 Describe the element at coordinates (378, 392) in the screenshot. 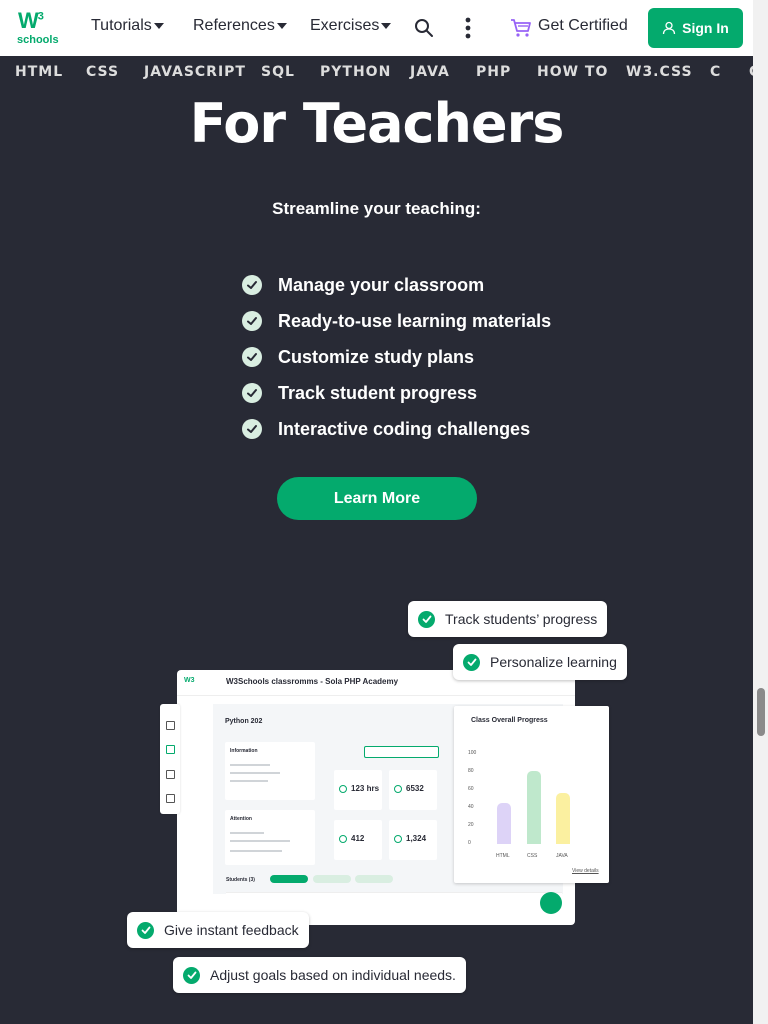

I see `feature-text: Track student progress` at that location.